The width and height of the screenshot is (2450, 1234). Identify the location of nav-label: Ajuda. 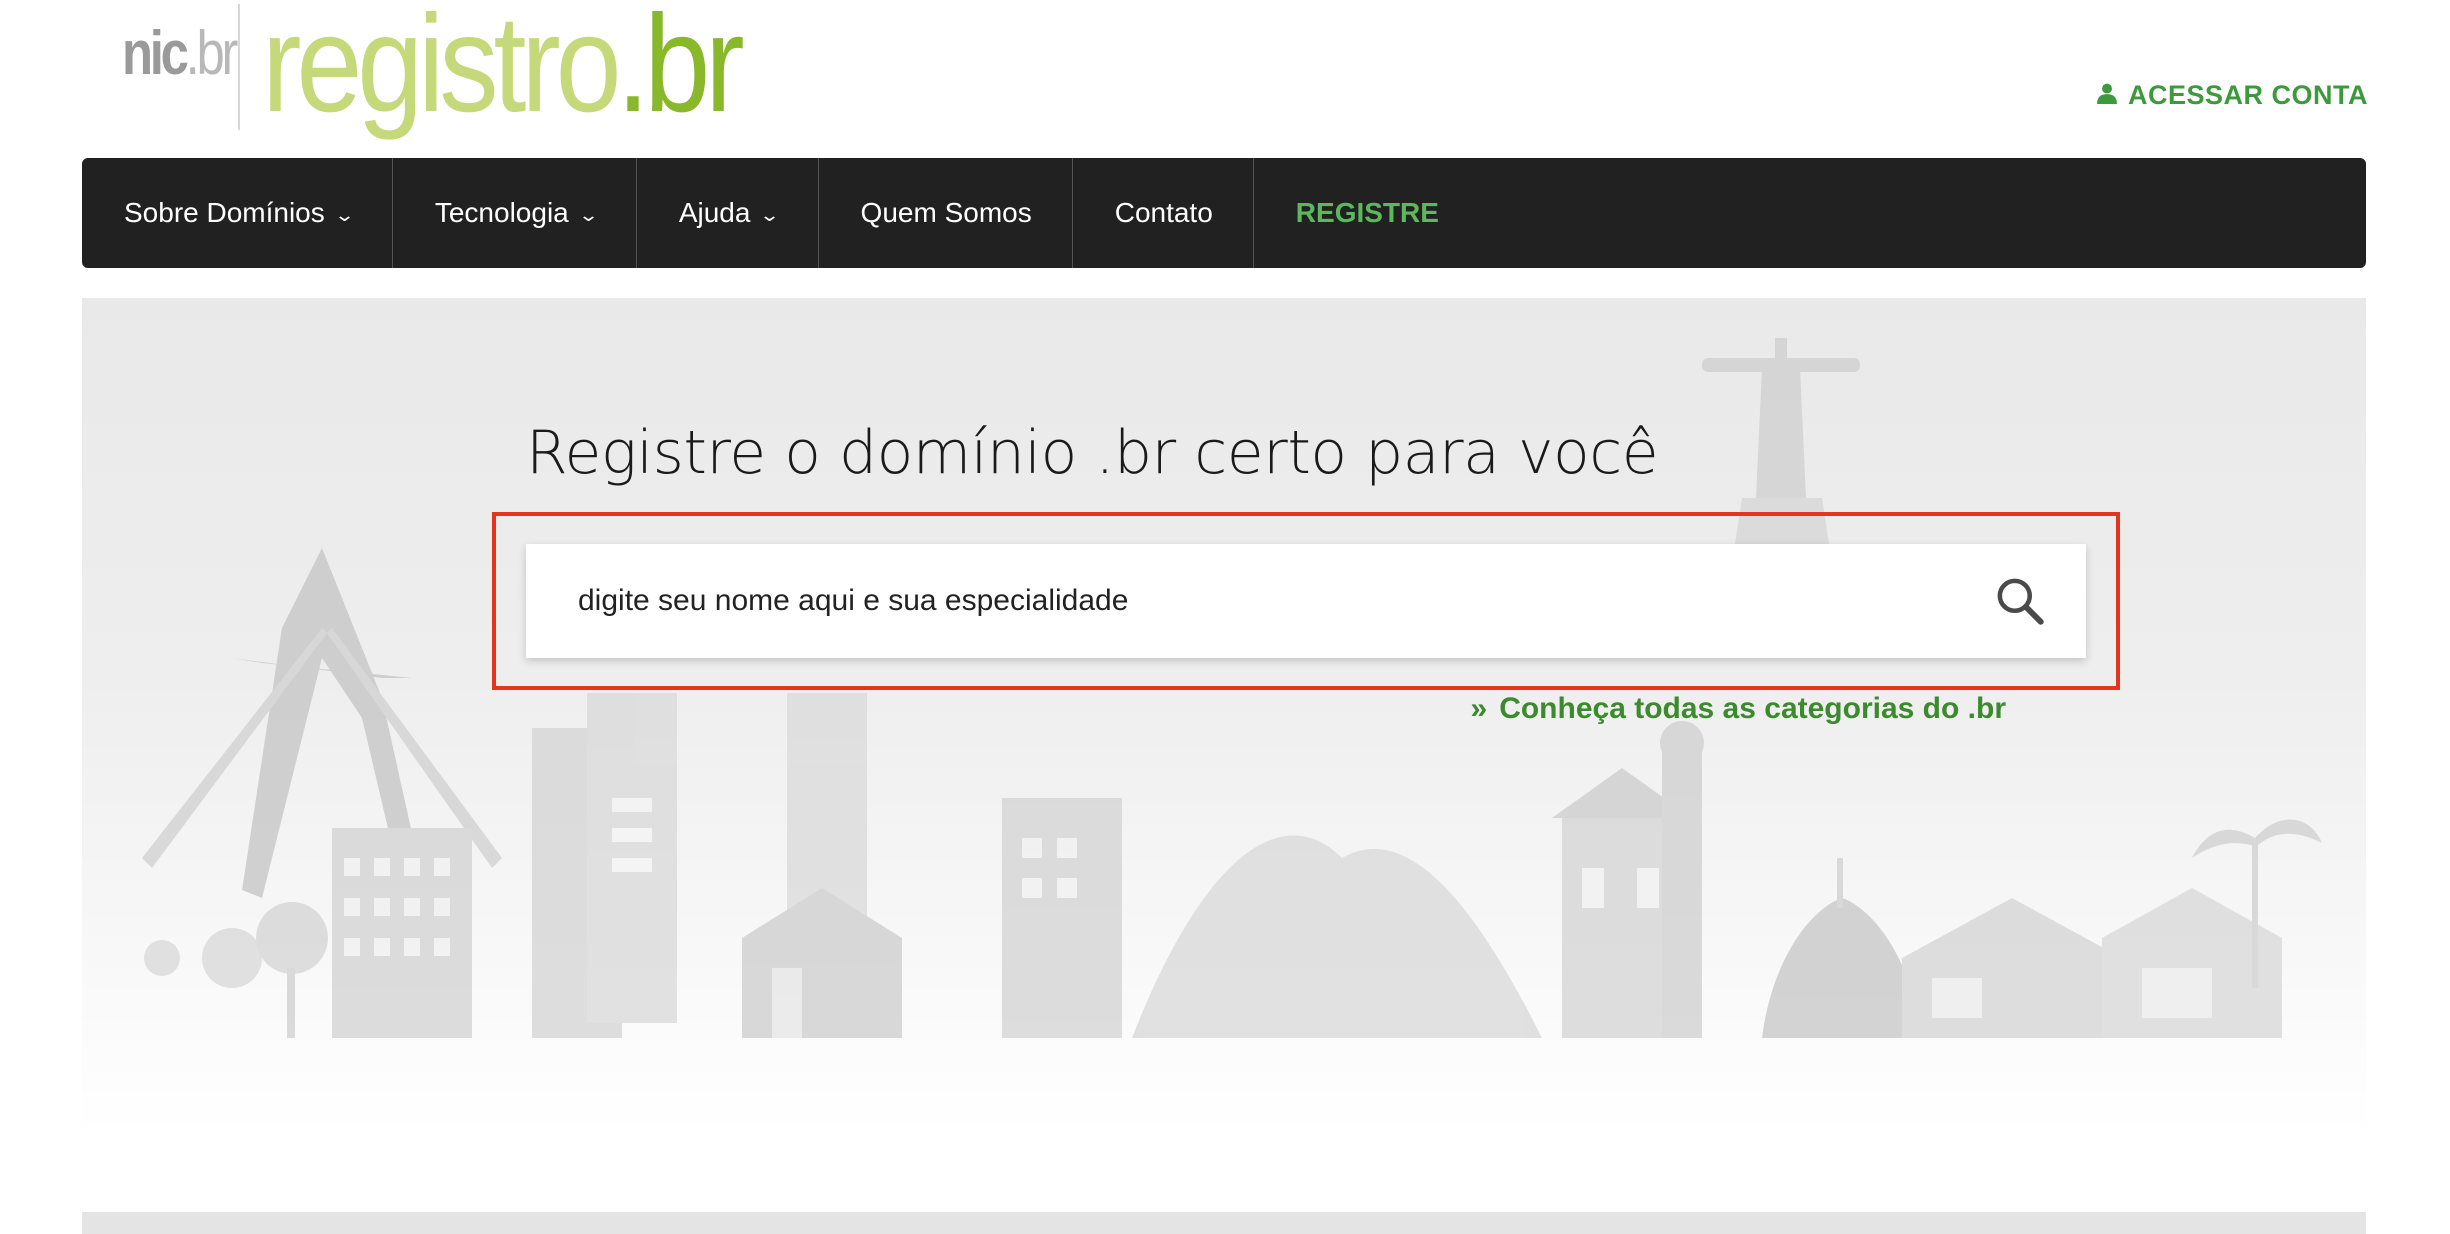
(714, 212).